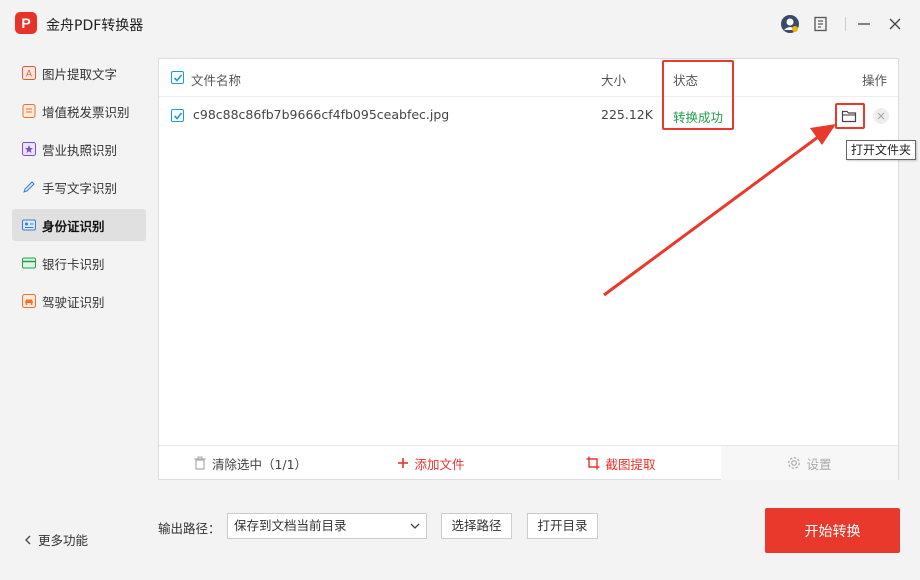 Image resolution: width=920 pixels, height=580 pixels. What do you see at coordinates (832, 530) in the screenshot?
I see `start-convert-button: 开始转换` at bounding box center [832, 530].